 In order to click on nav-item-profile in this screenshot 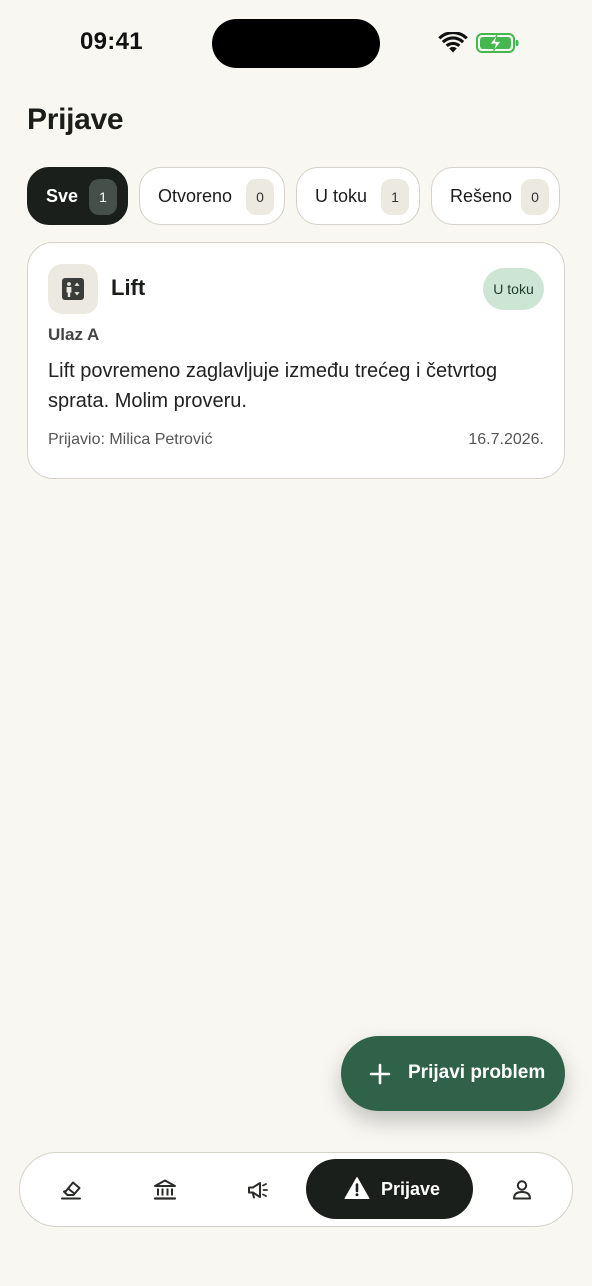, I will do `click(522, 1190)`.